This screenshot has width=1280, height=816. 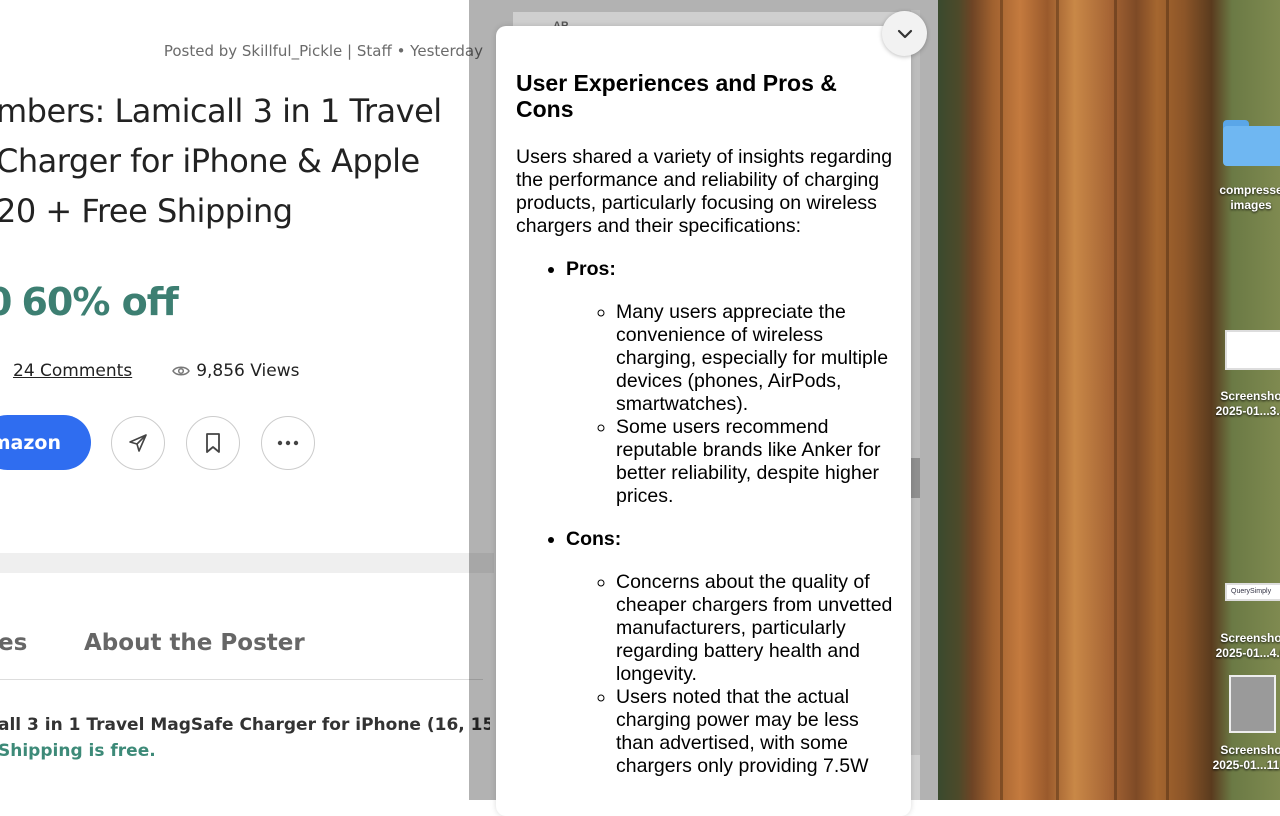 What do you see at coordinates (1249, 190) in the screenshot?
I see `folder-label-line: compresse` at bounding box center [1249, 190].